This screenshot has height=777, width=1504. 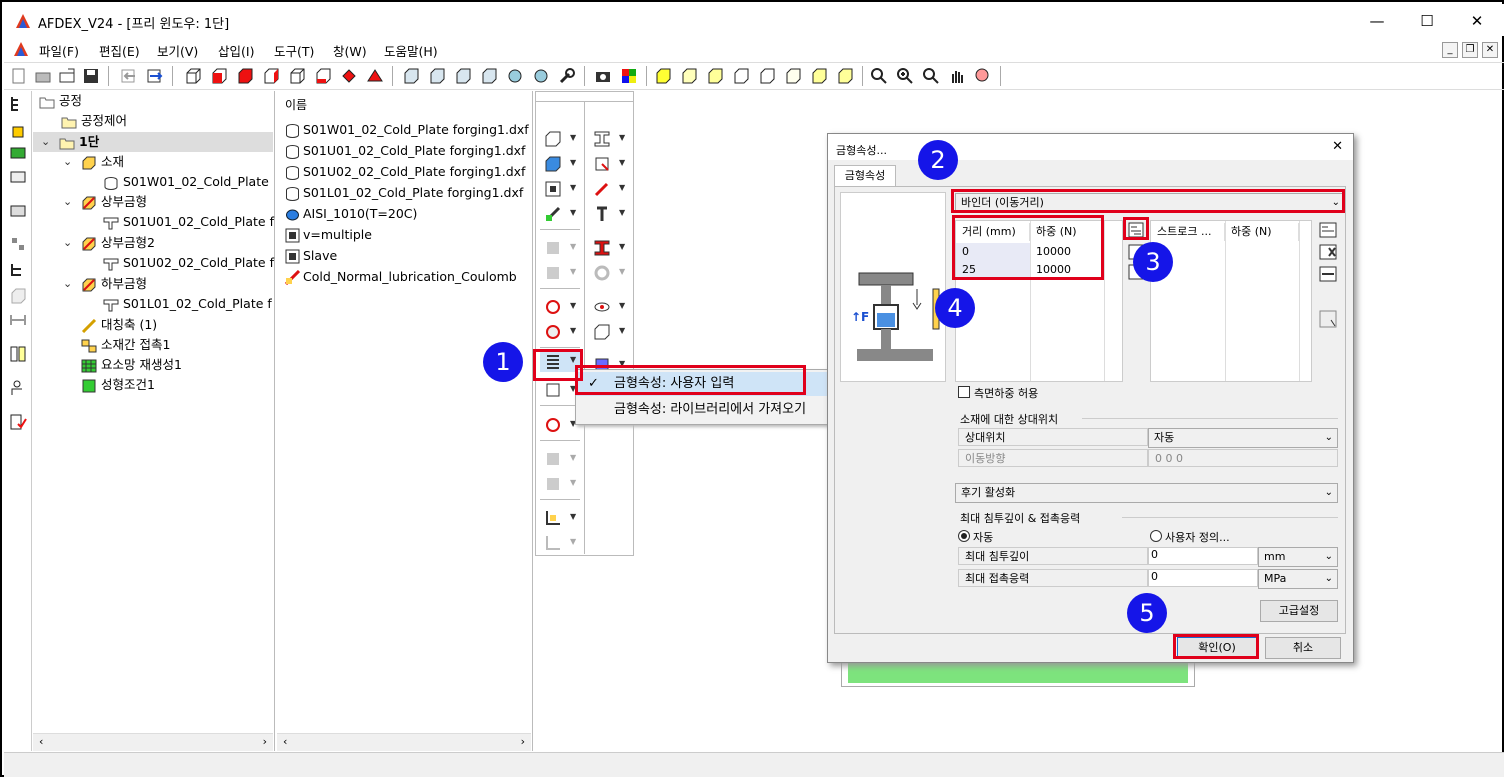 What do you see at coordinates (560, 307) in the screenshot?
I see `contact-tool: ▼` at bounding box center [560, 307].